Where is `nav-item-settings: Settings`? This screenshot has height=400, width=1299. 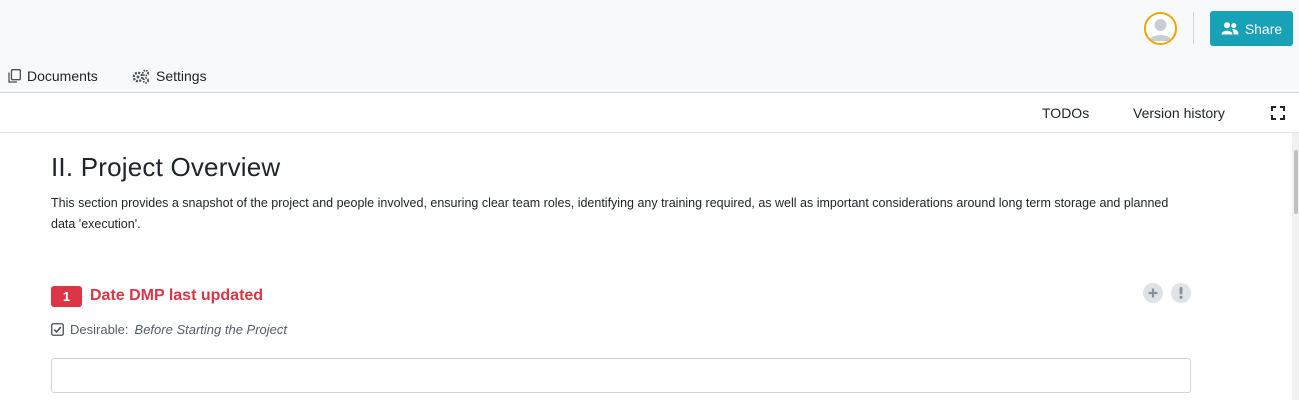
nav-item-settings: Settings is located at coordinates (169, 76).